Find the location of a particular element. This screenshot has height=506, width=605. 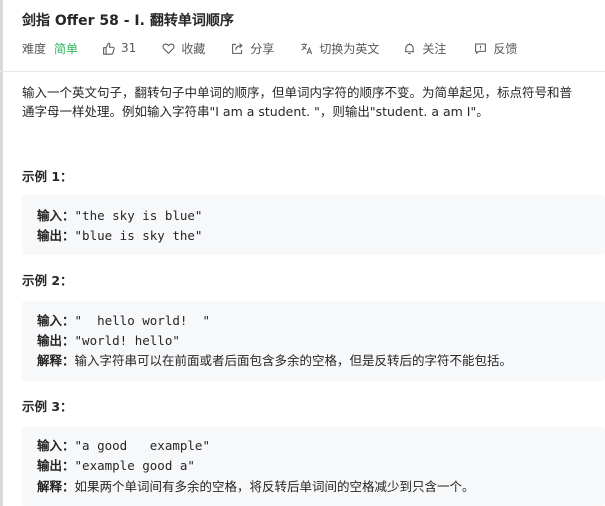

switch-language-label: 切换为英文 is located at coordinates (349, 48).